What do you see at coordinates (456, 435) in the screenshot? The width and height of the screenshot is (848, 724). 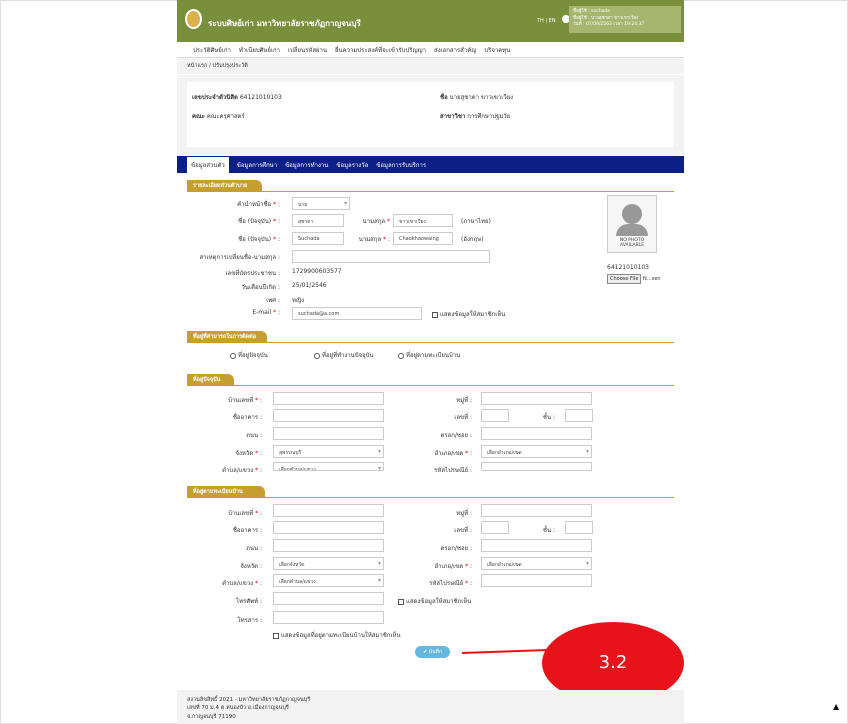 I see `cur-soi-label: ตรอก/ซอย :` at bounding box center [456, 435].